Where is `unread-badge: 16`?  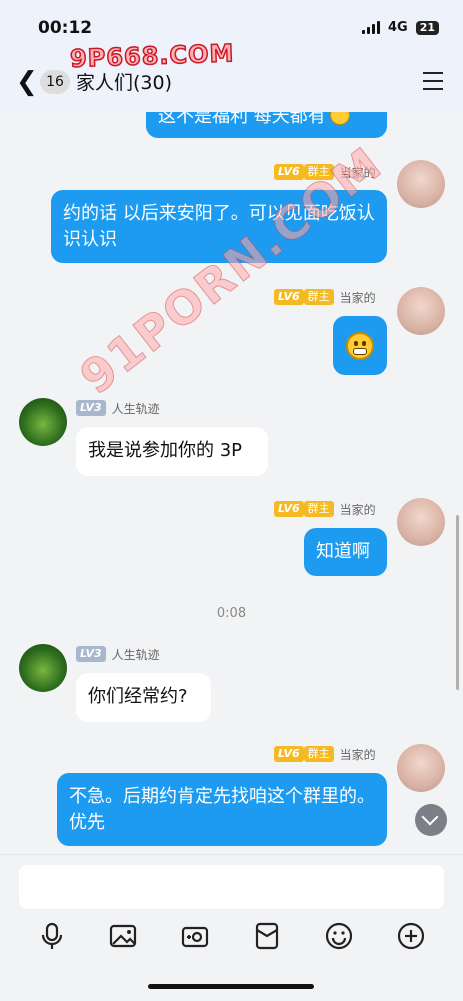
unread-badge: 16 is located at coordinates (55, 82).